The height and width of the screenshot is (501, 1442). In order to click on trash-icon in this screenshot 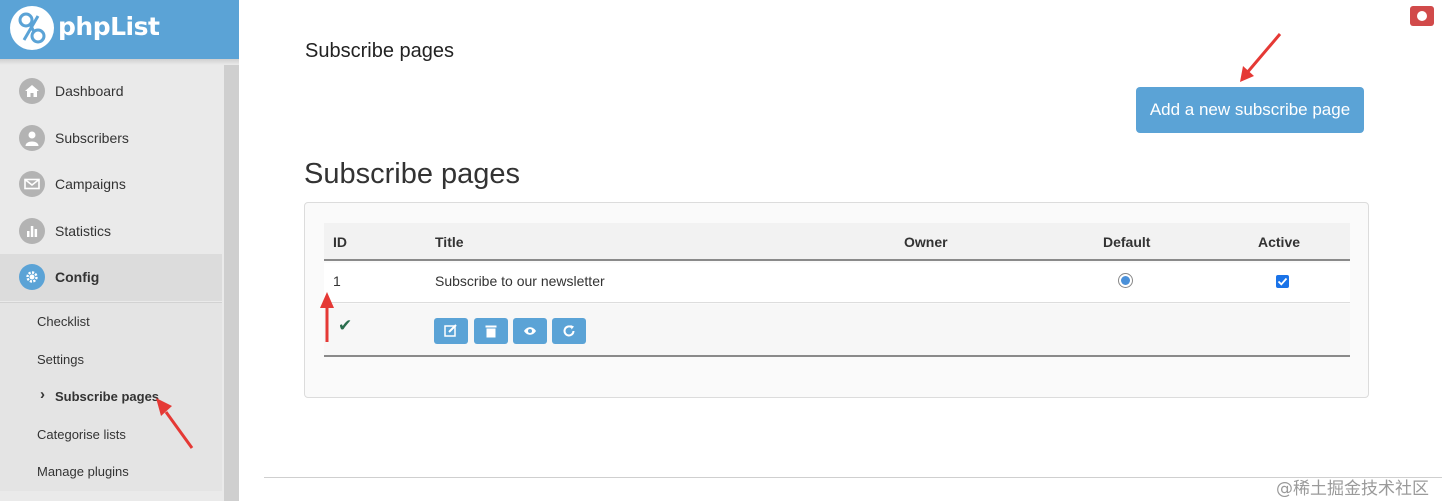, I will do `click(491, 331)`.